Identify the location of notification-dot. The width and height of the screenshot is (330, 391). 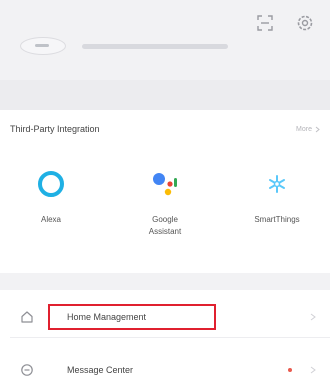
(290, 370).